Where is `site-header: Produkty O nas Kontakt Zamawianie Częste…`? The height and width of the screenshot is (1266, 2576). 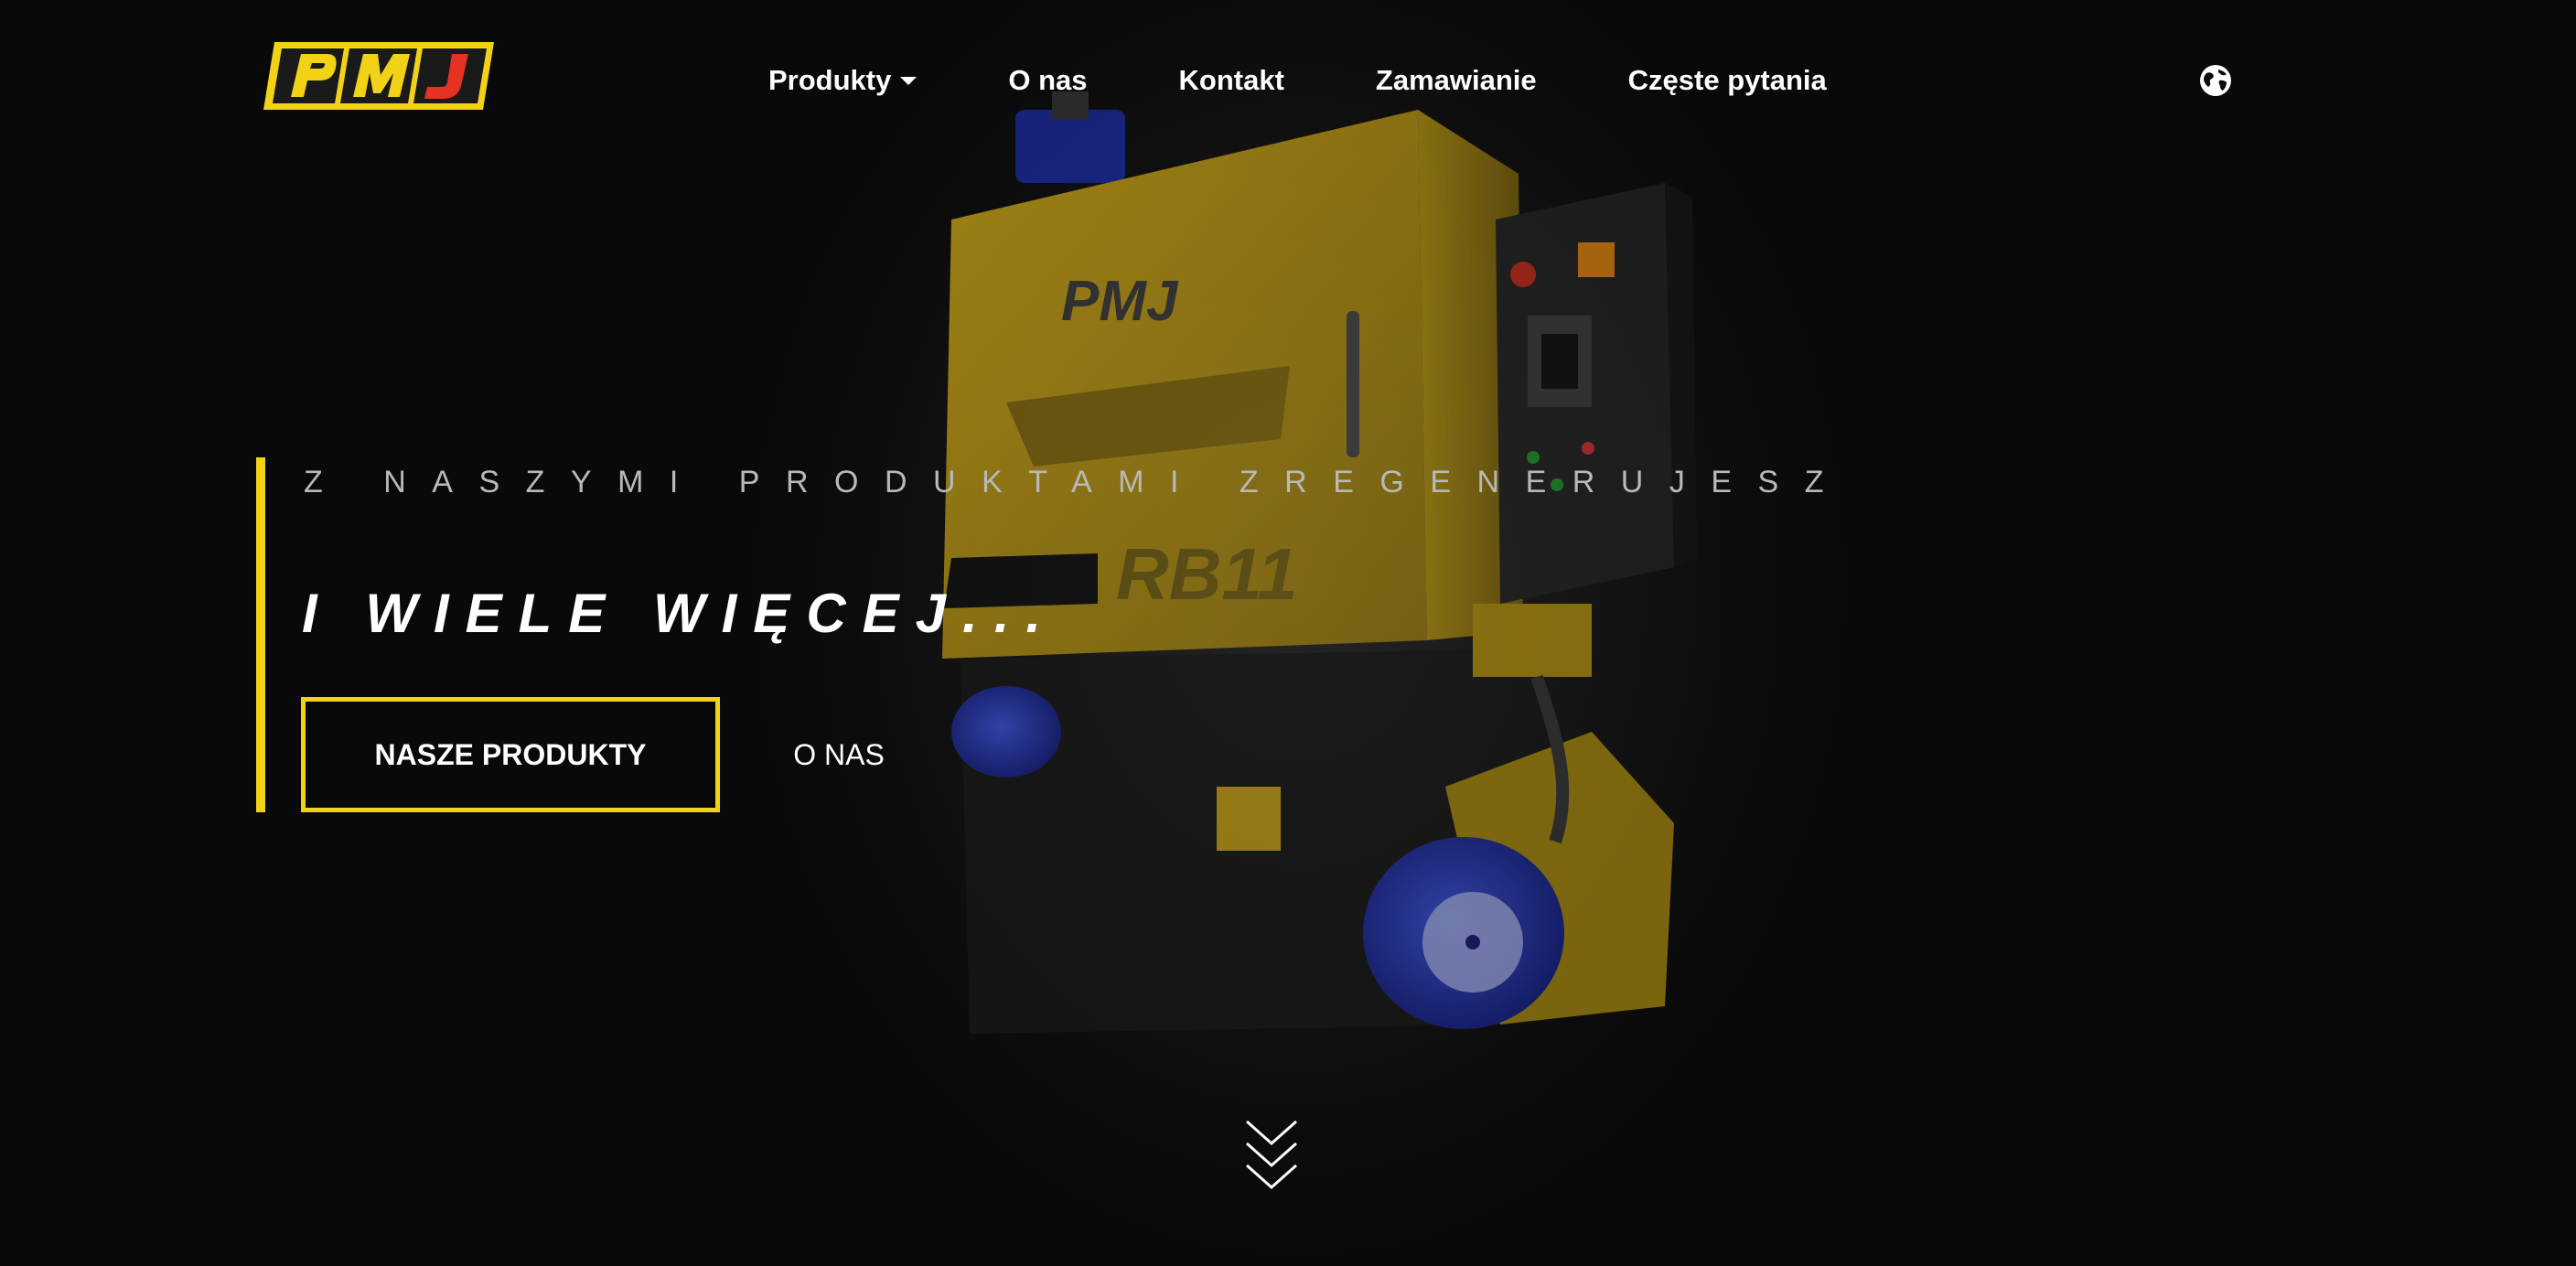
site-header: Produkty O nas Kontakt Zamawianie Częste… is located at coordinates (1288, 82).